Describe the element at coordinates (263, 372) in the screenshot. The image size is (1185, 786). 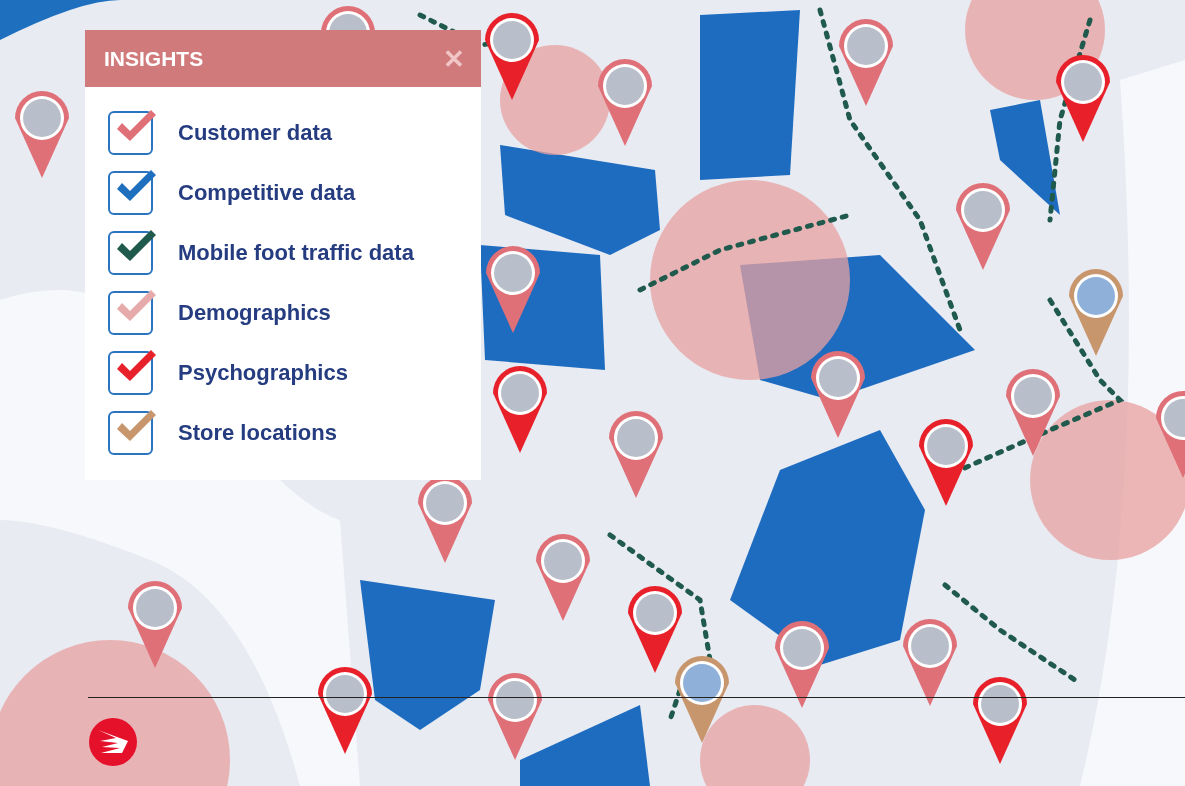
I see `layer-label: Psychographics` at that location.